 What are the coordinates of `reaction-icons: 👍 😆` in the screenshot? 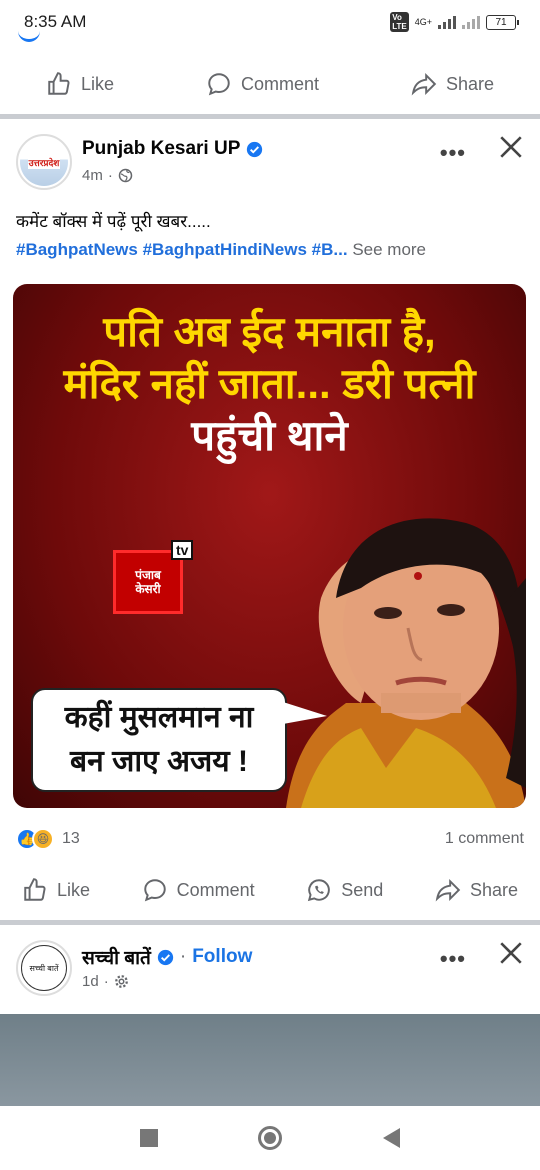 It's located at (35, 839).